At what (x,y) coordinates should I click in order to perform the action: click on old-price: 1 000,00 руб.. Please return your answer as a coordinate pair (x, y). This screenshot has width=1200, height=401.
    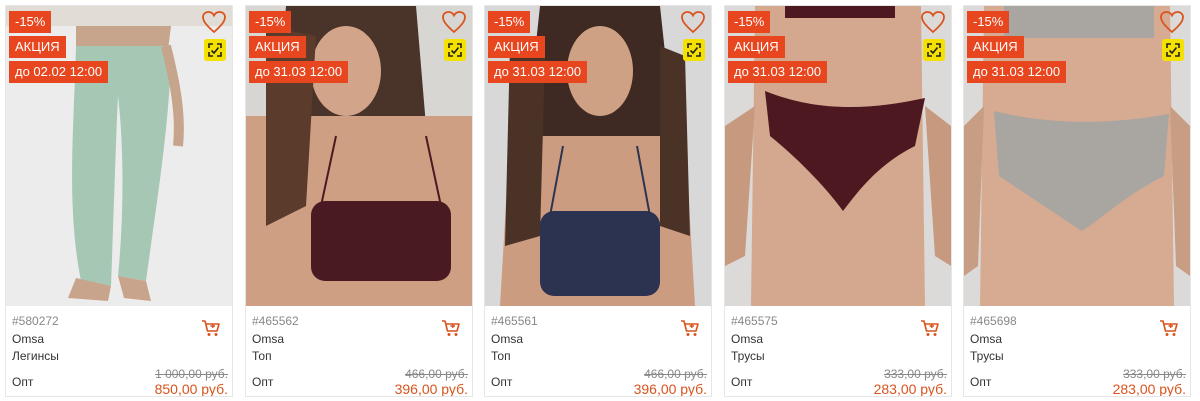
    Looking at the image, I should click on (191, 374).